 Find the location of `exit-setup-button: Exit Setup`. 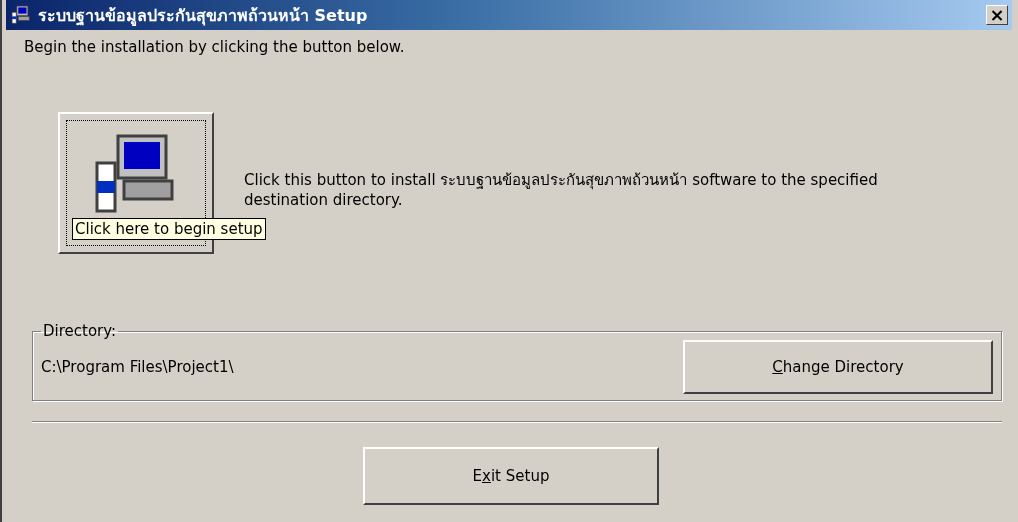

exit-setup-button: Exit Setup is located at coordinates (511, 476).